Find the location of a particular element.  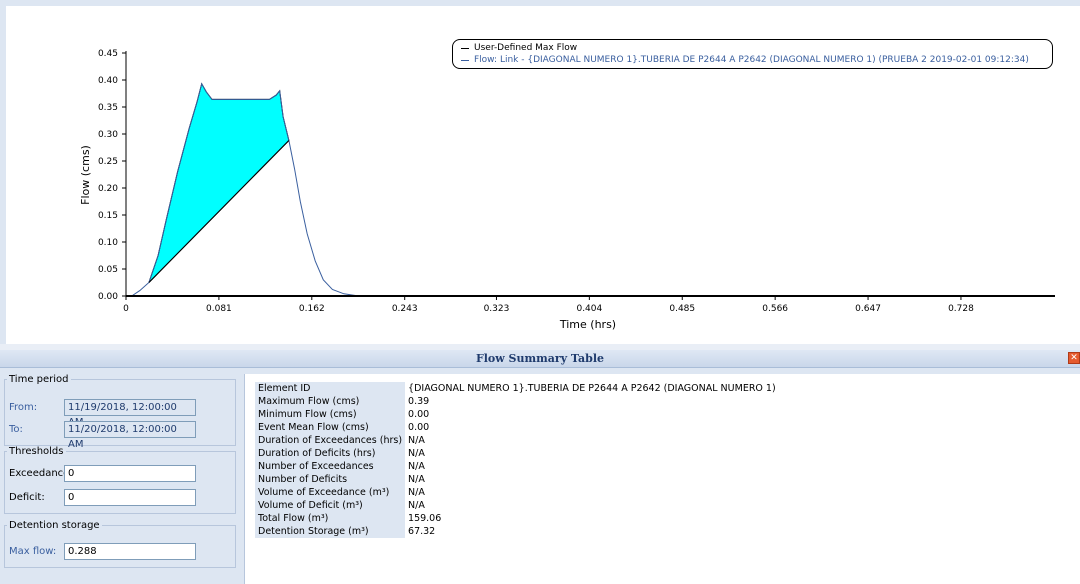

x-tick-label: 0.323 is located at coordinates (497, 309).